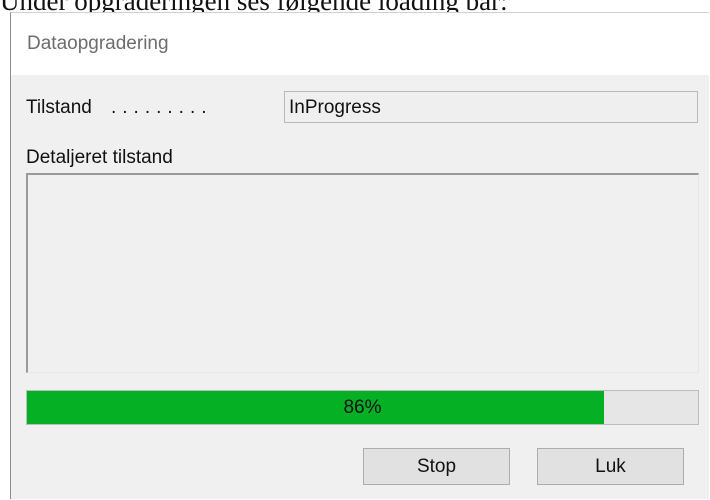  Describe the element at coordinates (610, 466) in the screenshot. I see `close-button: Luk` at that location.